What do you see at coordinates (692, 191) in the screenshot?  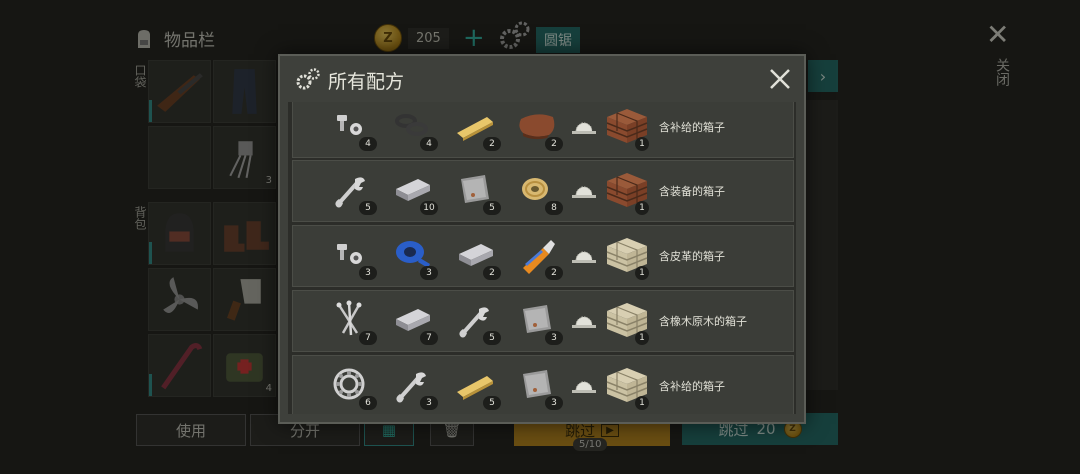 I see `result-name: 含装备的箱子` at bounding box center [692, 191].